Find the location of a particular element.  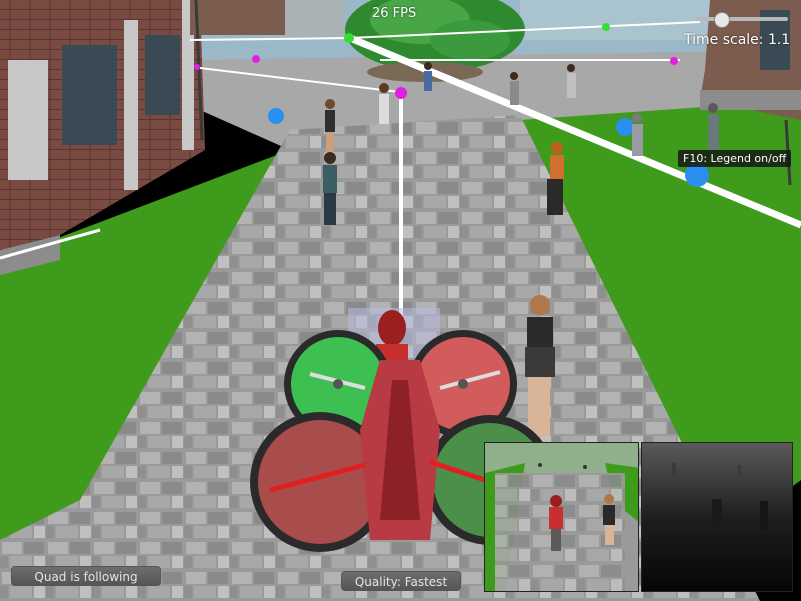

legend-hint: F10: Legend on/off is located at coordinates (735, 158).